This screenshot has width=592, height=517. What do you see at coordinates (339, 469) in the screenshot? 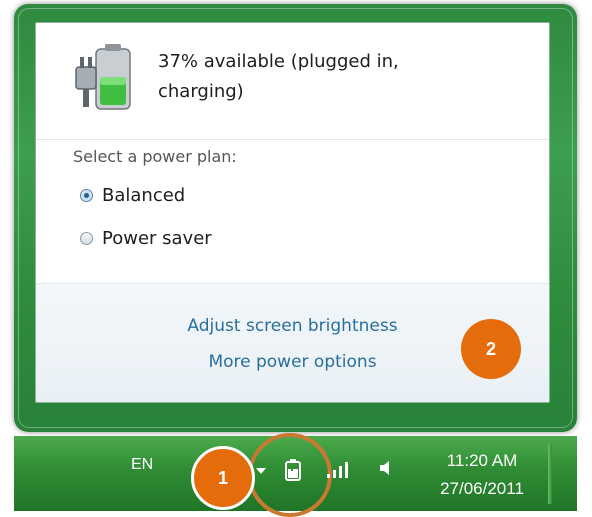
I see `signal-icon` at bounding box center [339, 469].